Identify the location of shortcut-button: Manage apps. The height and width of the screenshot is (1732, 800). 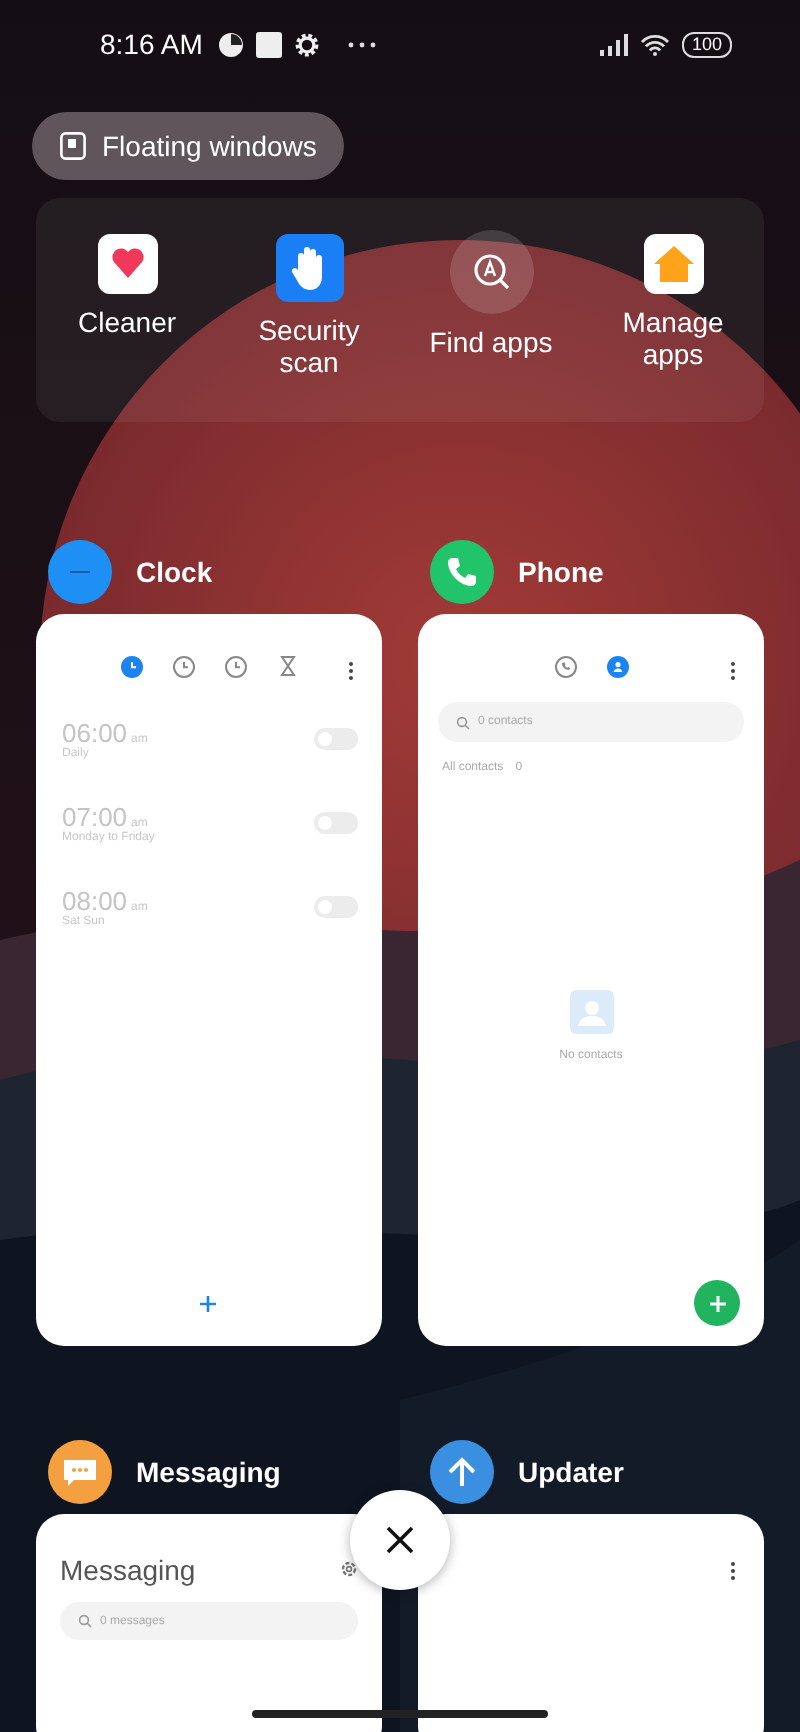
(673, 302).